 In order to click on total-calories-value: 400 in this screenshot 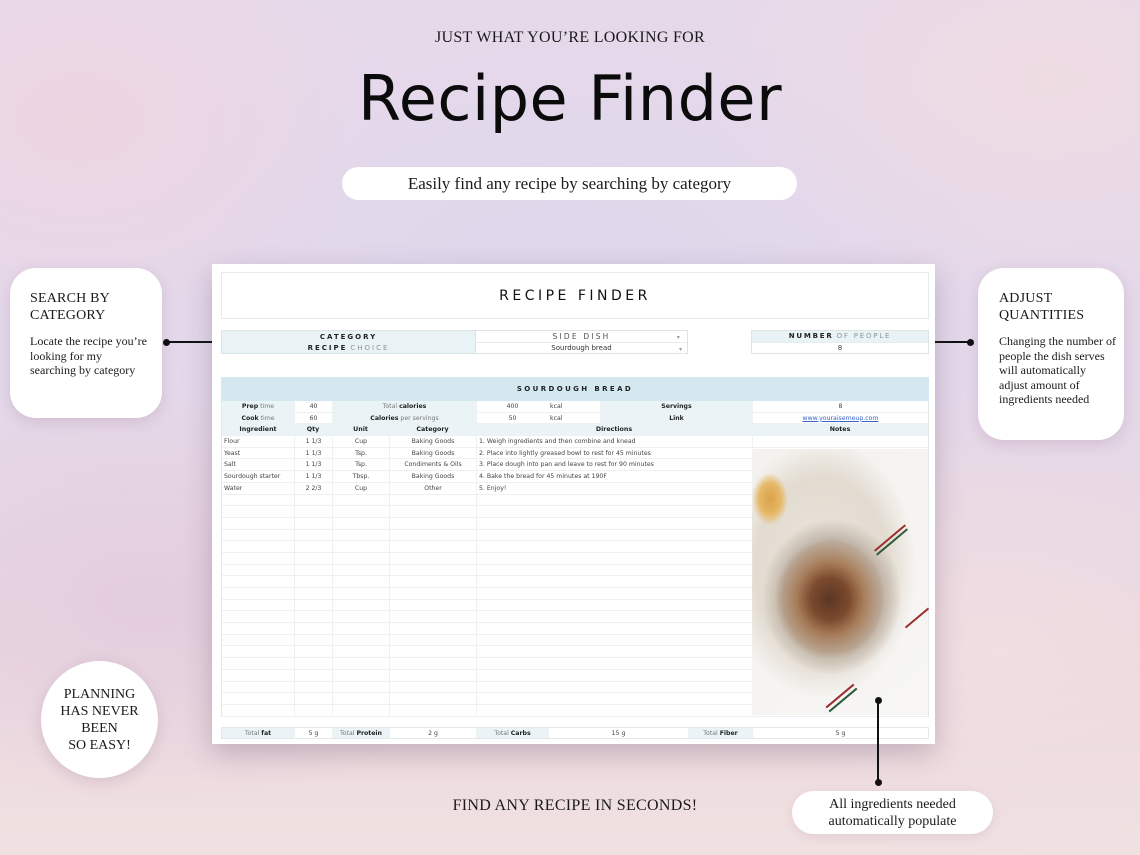, I will do `click(512, 406)`.